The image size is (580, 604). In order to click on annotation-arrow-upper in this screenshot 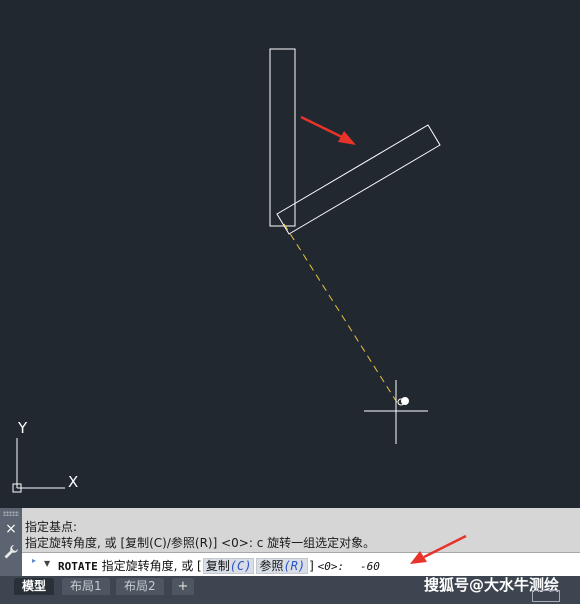, I will do `click(328, 130)`.